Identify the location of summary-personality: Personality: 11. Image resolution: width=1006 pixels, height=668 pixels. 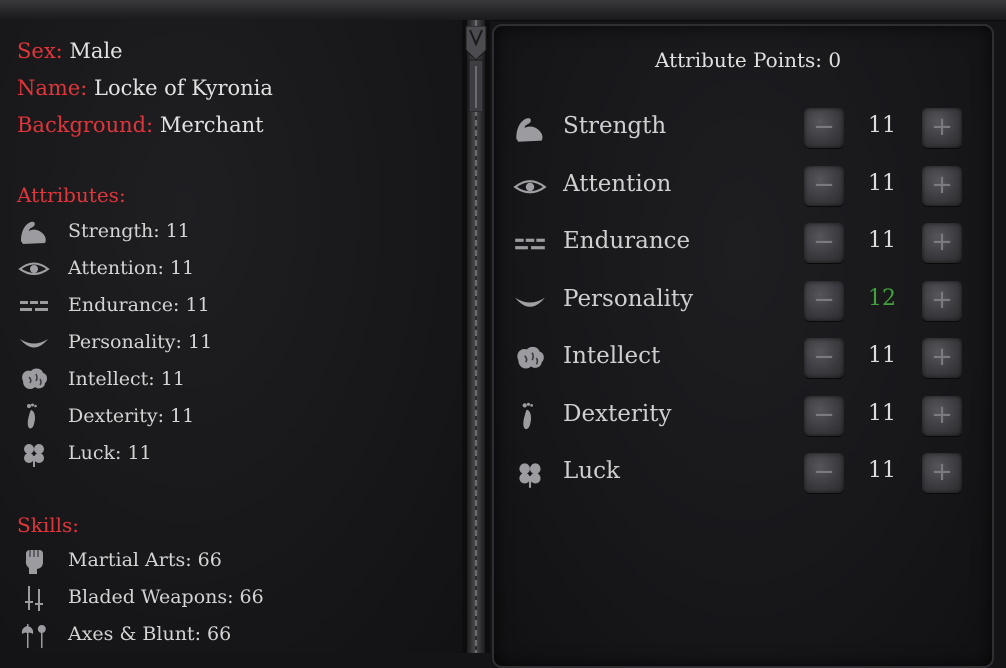
(140, 342).